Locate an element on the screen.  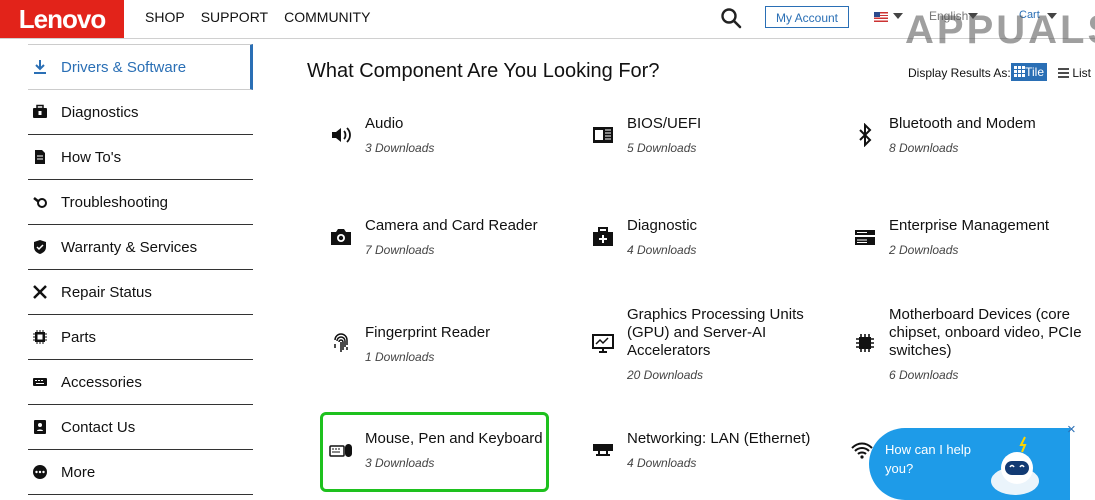
sidebar-item-how-tos: How To's is located at coordinates (140, 157).